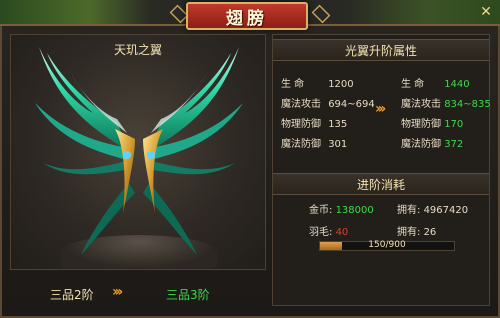 The width and height of the screenshot is (500, 318). I want to click on feather-owned: 拥有: 26, so click(417, 232).